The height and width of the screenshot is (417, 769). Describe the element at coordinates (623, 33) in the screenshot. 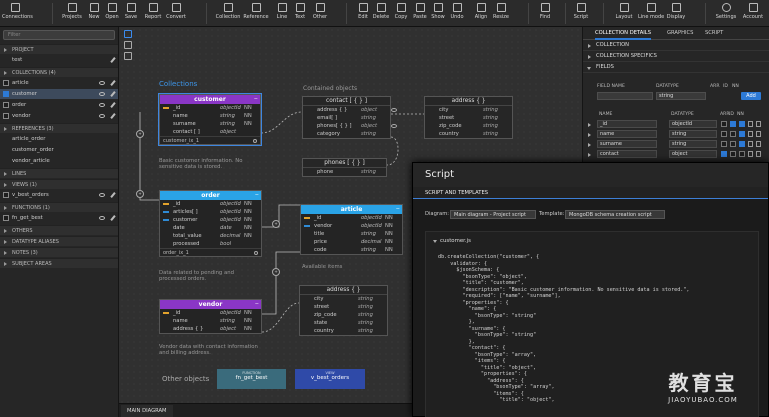

I see `tab-collection-details: COLLECTION DETAILS` at that location.